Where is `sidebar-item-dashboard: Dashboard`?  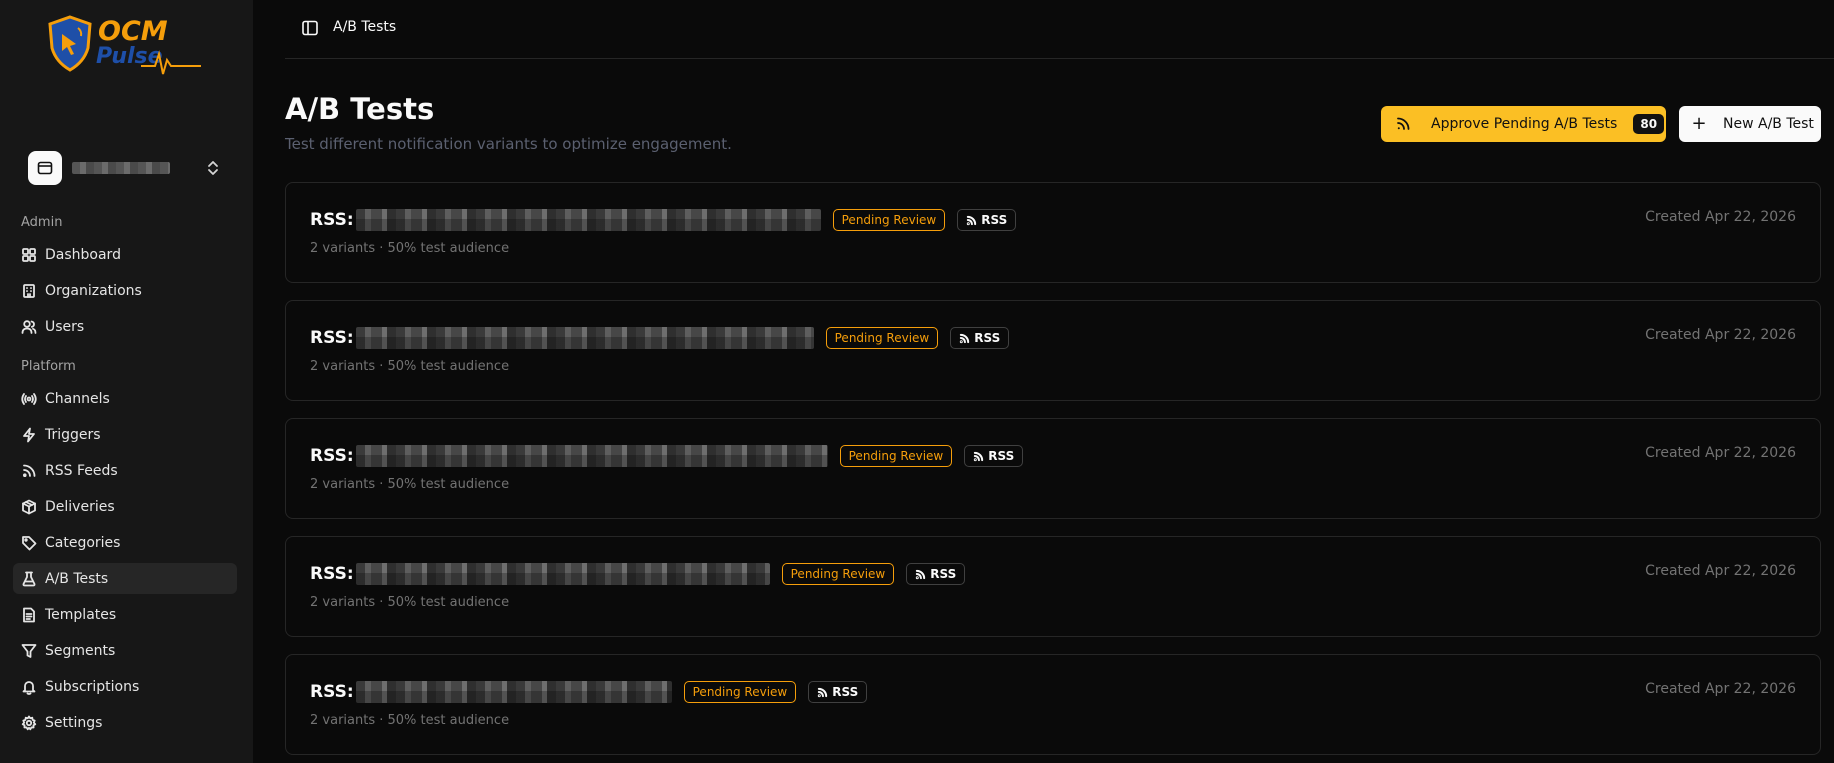
sidebar-item-dashboard: Dashboard is located at coordinates (125, 254).